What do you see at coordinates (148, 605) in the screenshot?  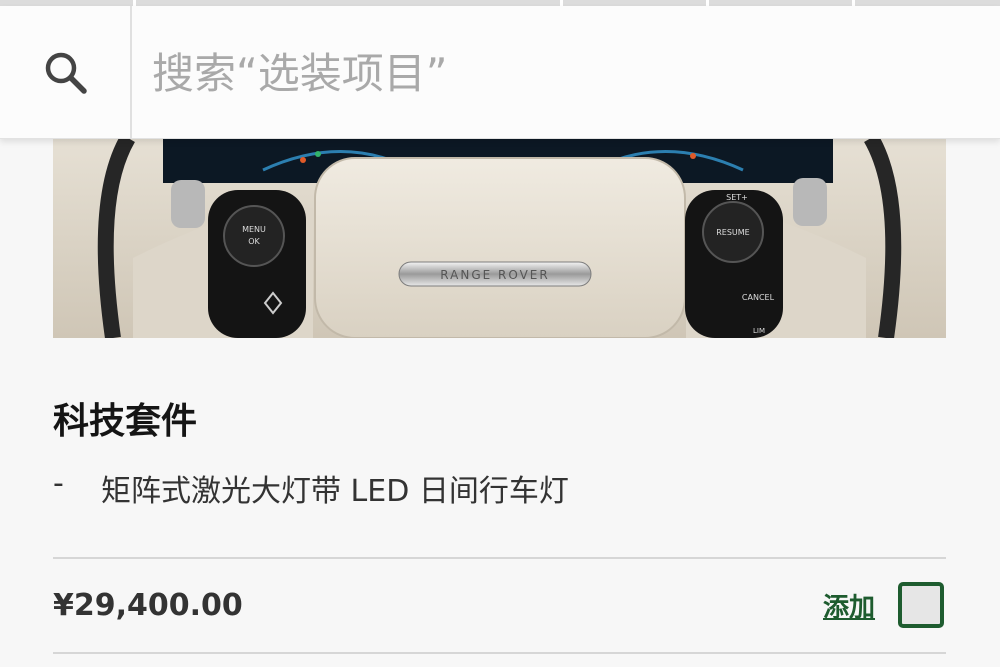 I see `package-price: ¥29,400.00` at bounding box center [148, 605].